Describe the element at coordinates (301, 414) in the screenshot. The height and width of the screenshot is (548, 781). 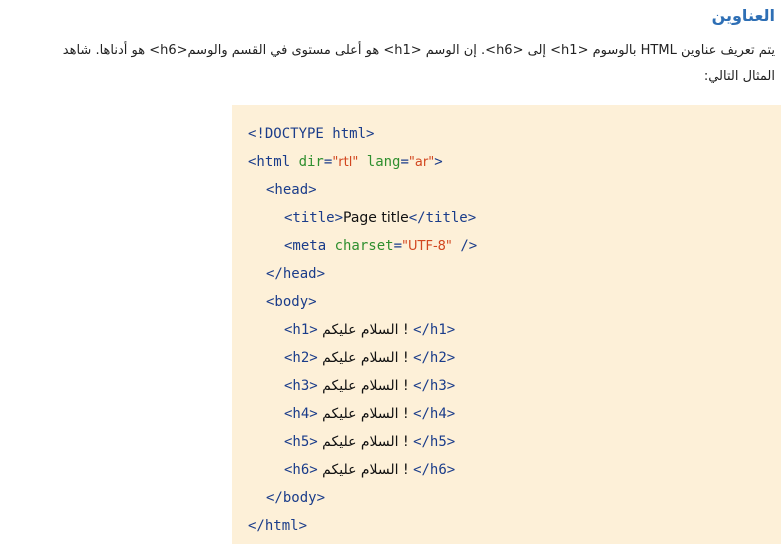
I see `h4-open-token: <h4>` at that location.